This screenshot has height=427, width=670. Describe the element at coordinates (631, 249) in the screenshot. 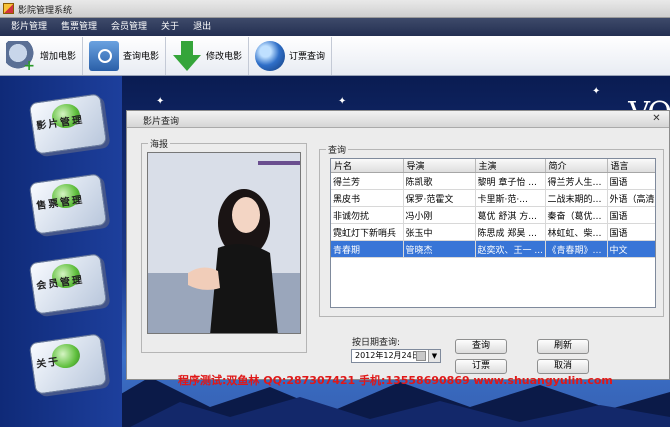

I see `table-cell: 中文` at that location.